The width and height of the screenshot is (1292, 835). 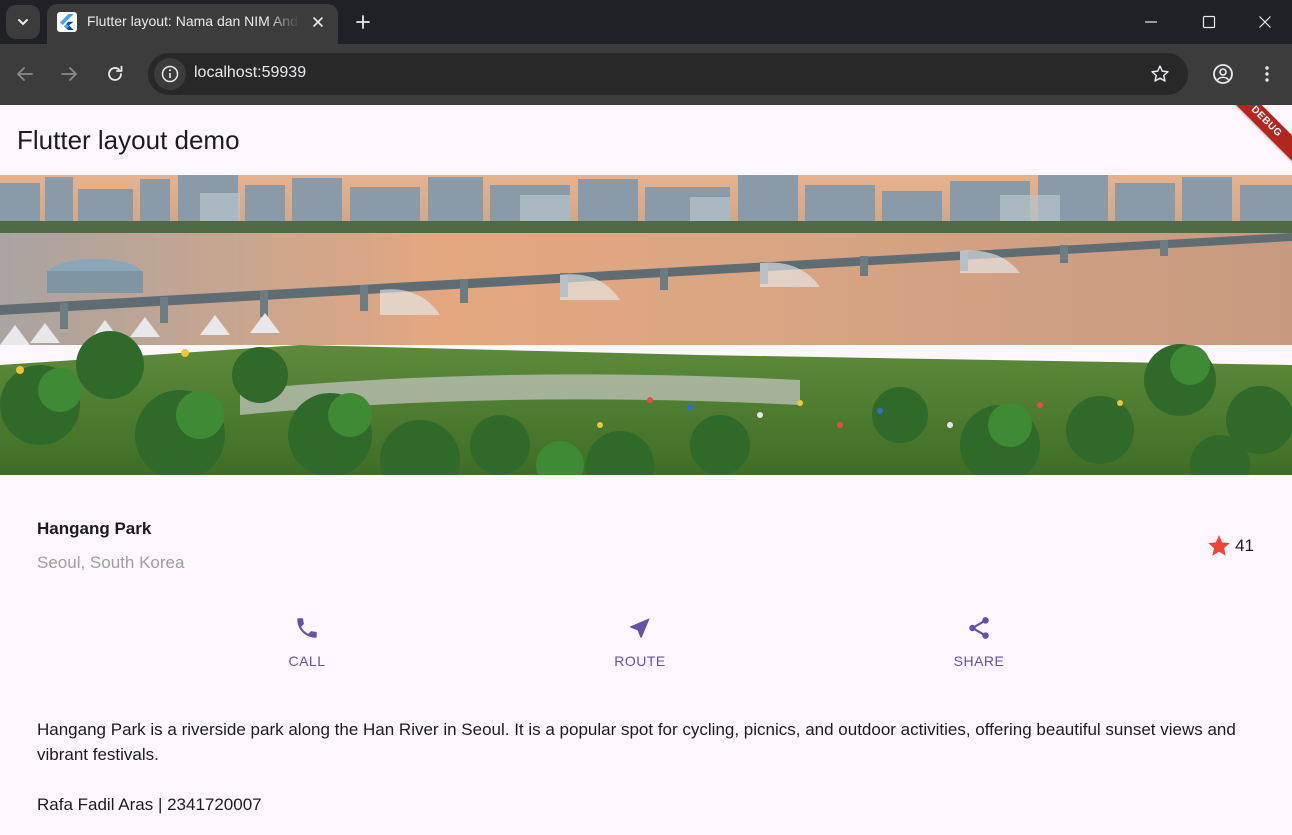 What do you see at coordinates (94, 528) in the screenshot?
I see `place-name: Hangang Park` at bounding box center [94, 528].